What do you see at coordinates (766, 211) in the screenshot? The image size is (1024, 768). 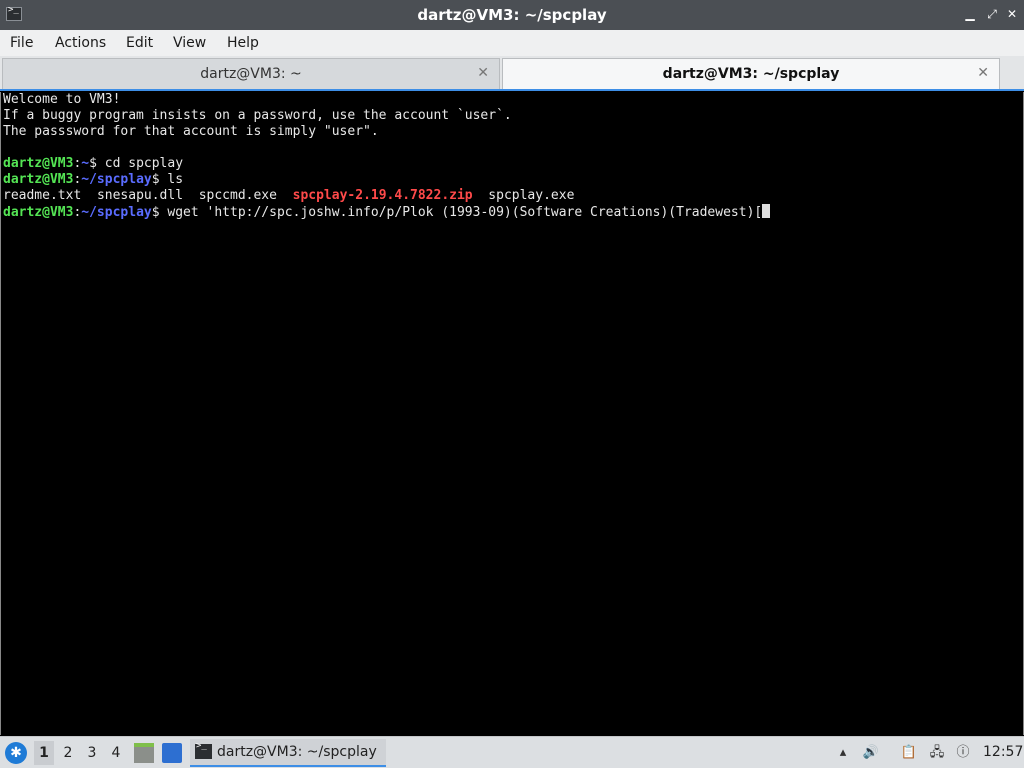 I see `text-cursor` at bounding box center [766, 211].